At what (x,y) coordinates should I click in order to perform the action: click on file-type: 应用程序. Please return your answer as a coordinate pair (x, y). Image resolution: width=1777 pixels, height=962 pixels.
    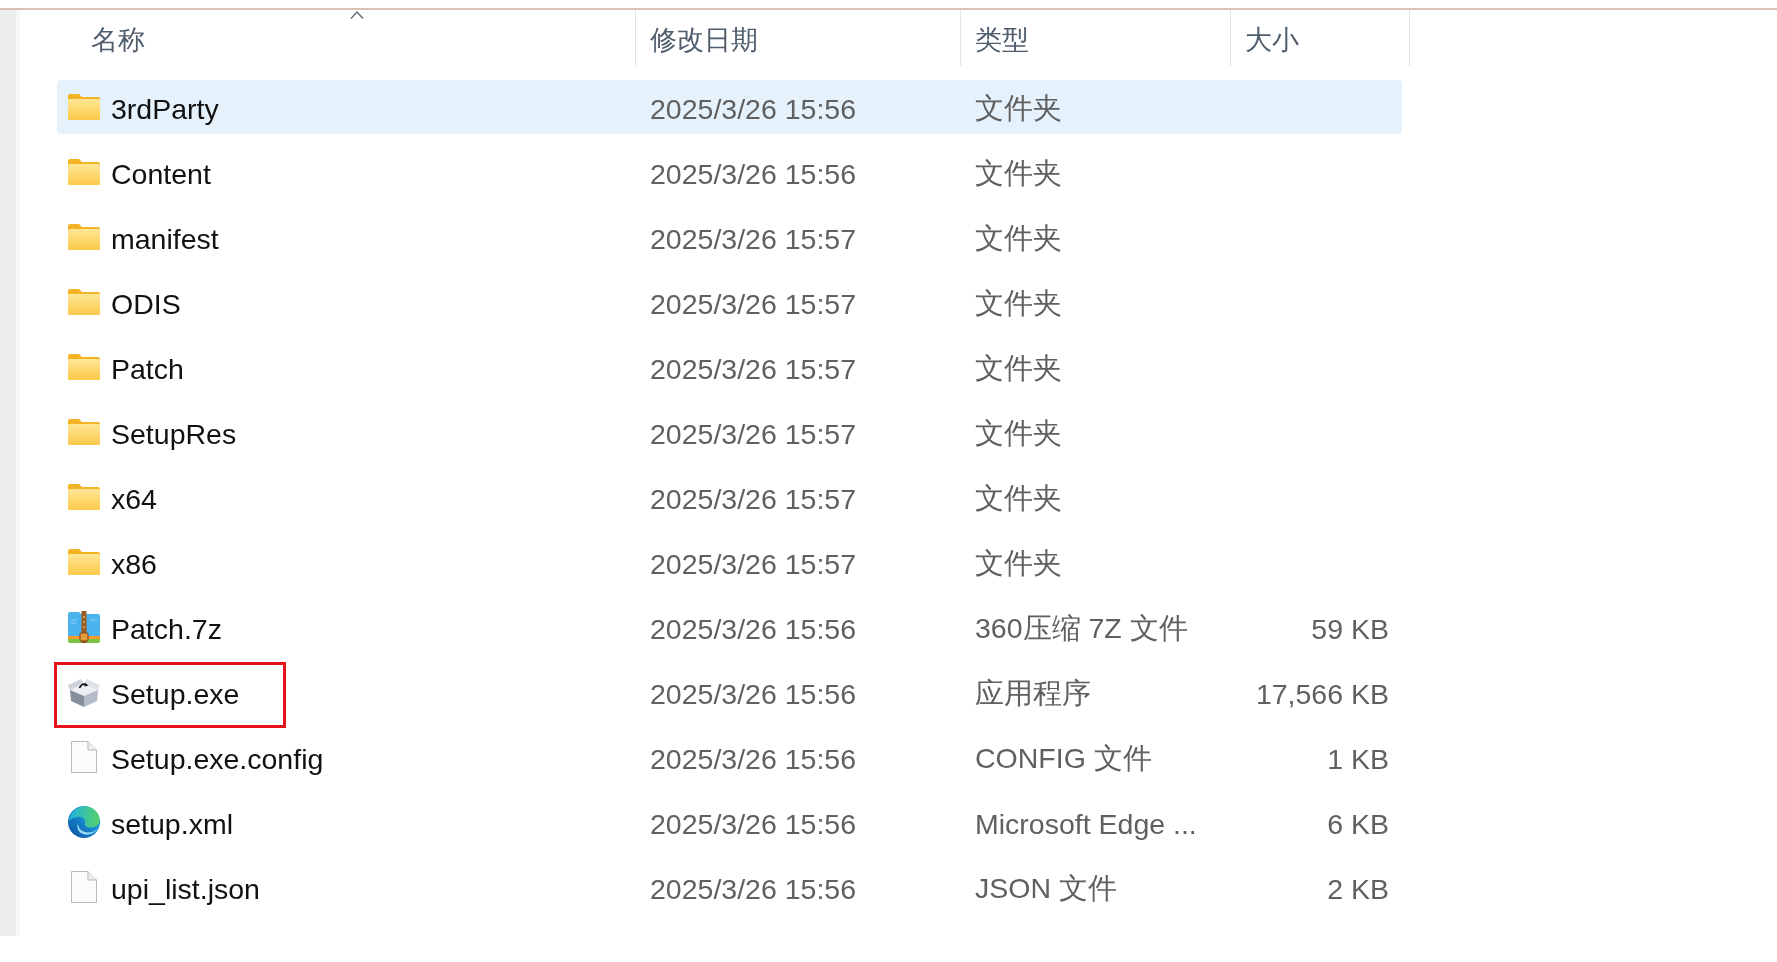
    Looking at the image, I should click on (1033, 693).